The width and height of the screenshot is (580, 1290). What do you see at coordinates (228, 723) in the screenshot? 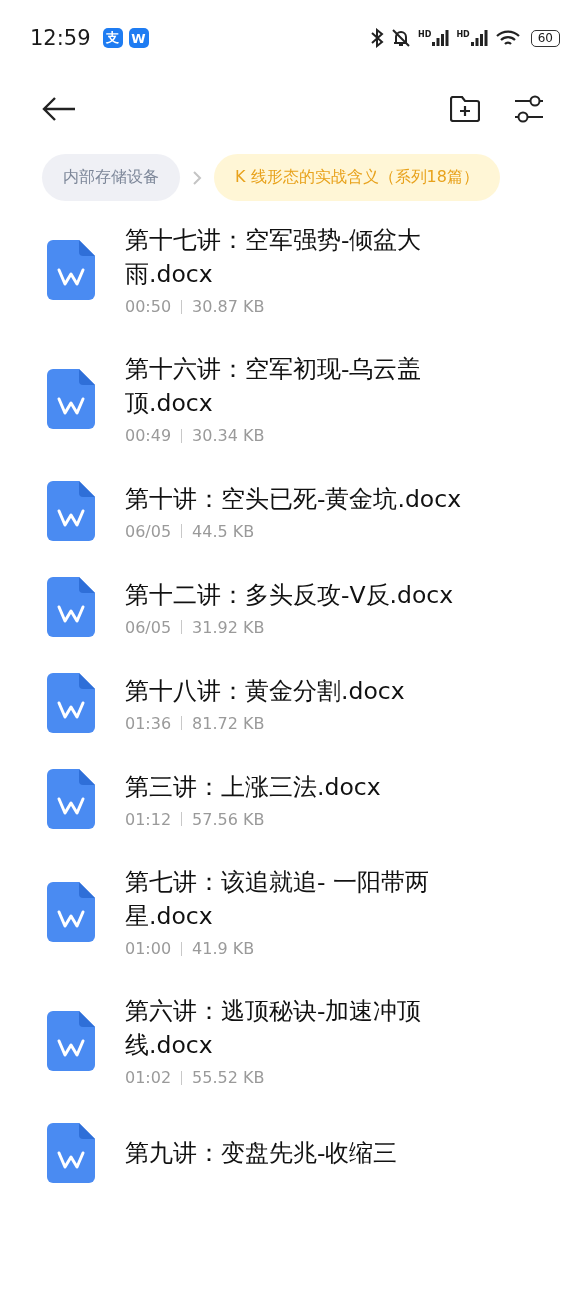
I see `file-size: 81.72 KB` at bounding box center [228, 723].